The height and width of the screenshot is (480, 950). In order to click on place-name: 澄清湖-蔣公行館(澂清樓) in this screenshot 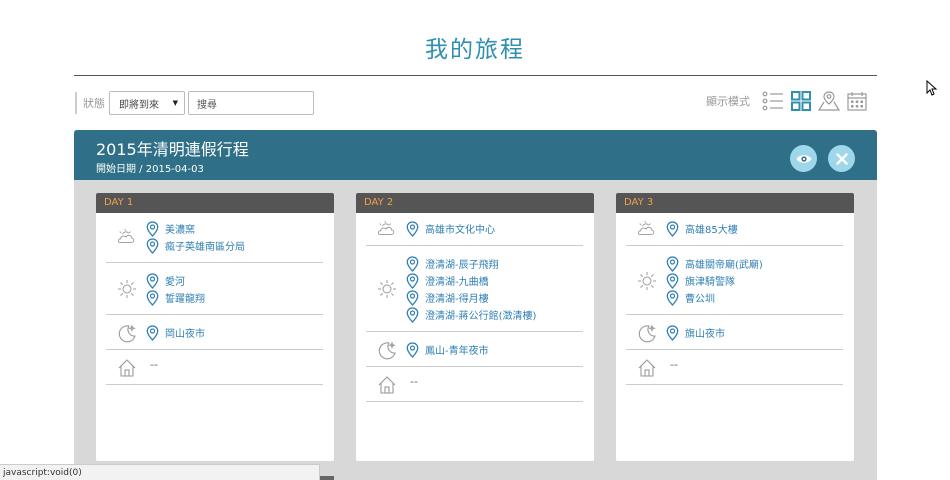, I will do `click(481, 316)`.